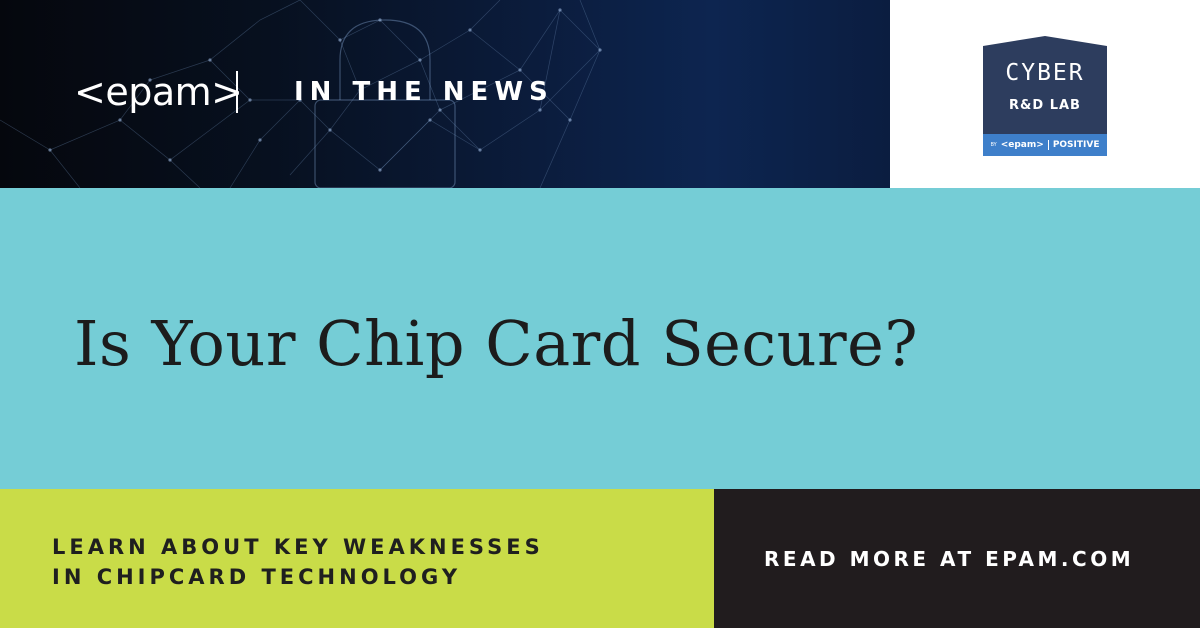  I want to click on badge-positive: POSITIVE, so click(1076, 145).